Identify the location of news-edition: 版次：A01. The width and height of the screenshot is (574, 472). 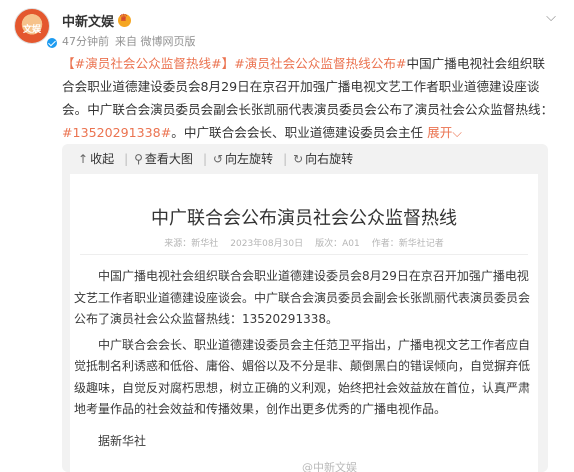
(337, 244).